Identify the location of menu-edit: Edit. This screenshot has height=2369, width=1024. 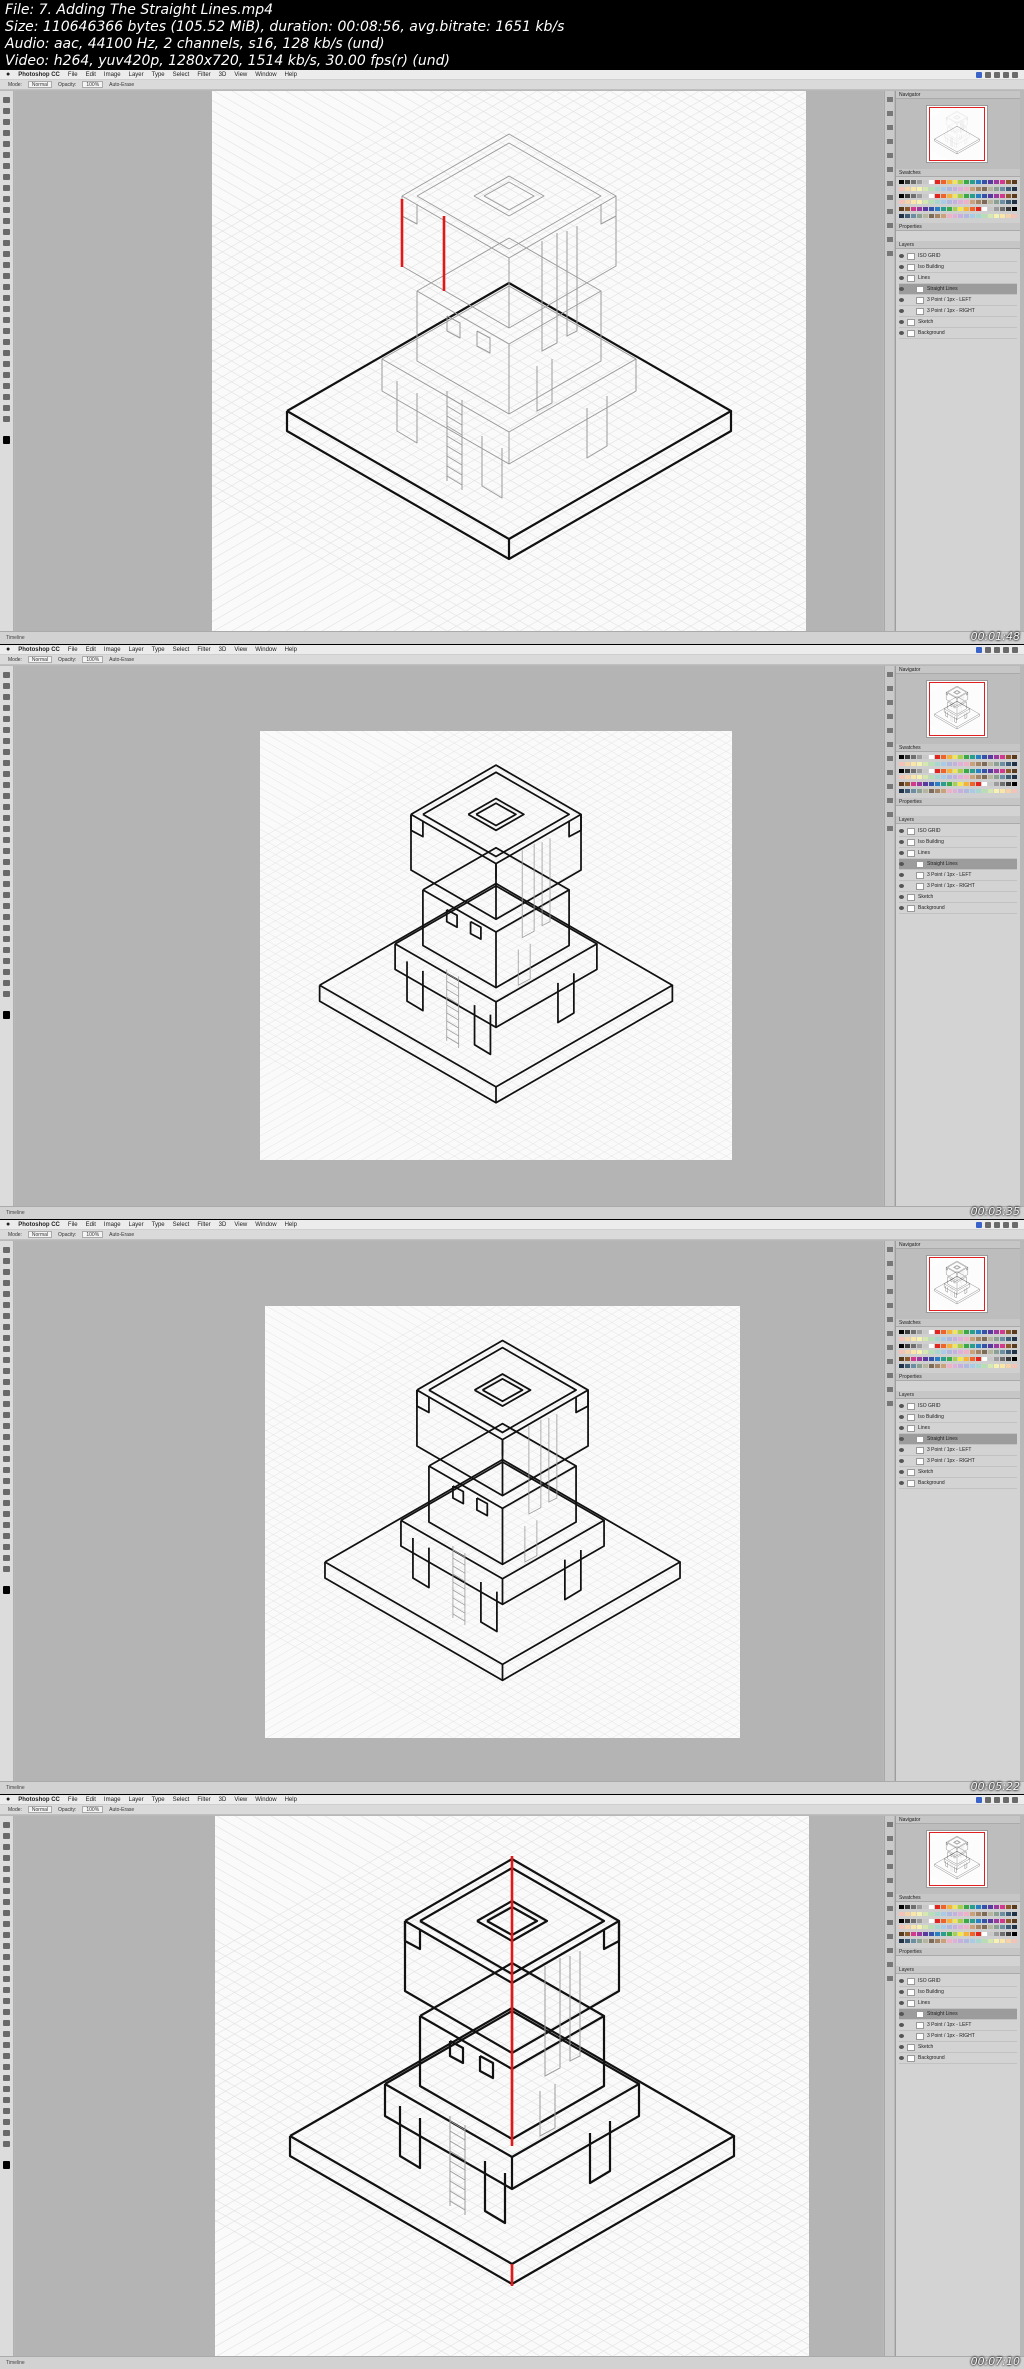
(91, 1800).